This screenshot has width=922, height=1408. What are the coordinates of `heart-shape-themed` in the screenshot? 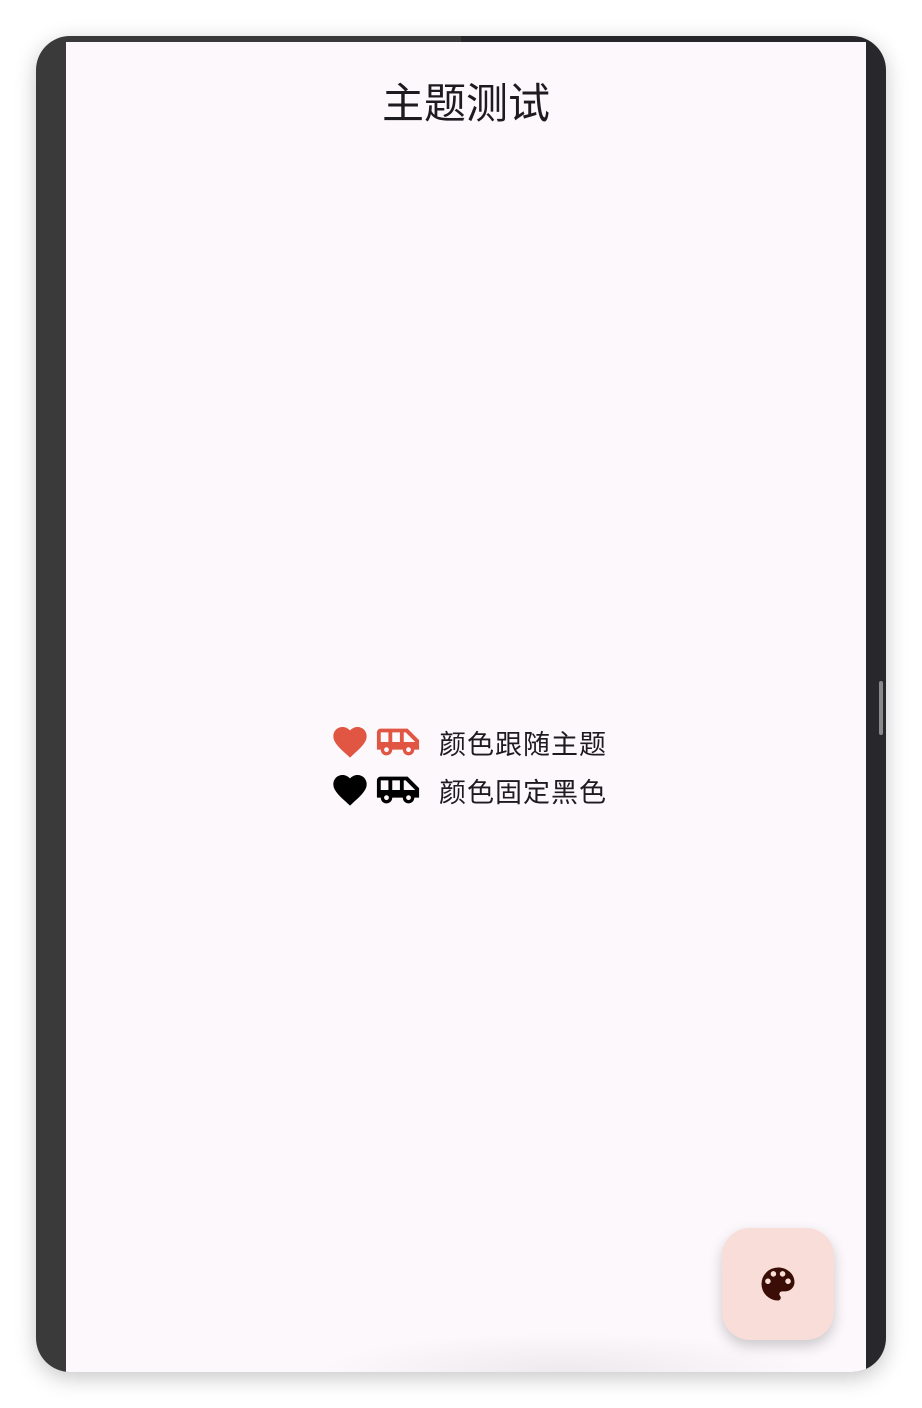 It's located at (350, 742).